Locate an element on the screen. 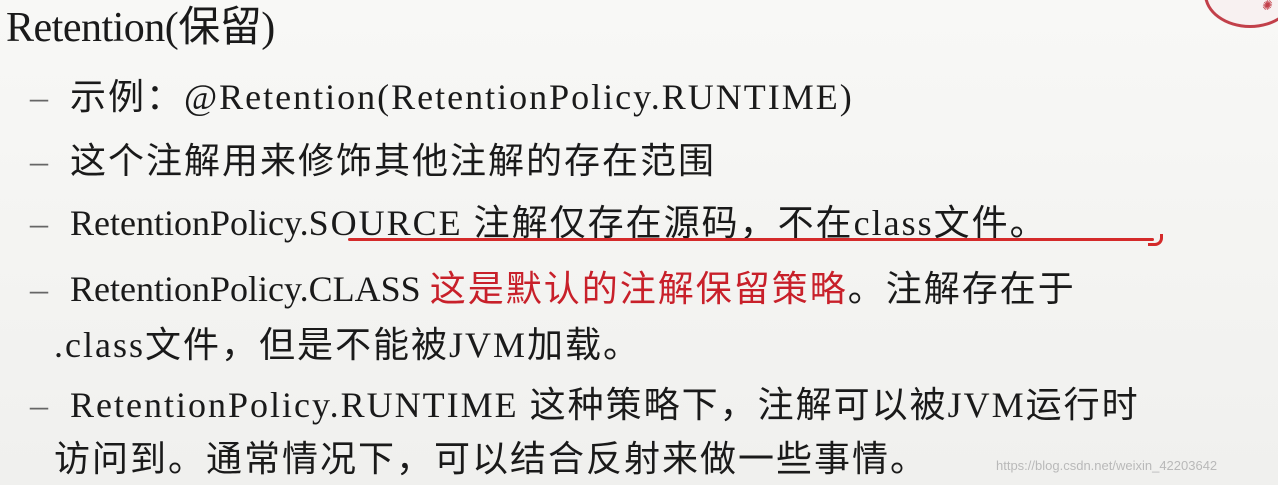  bullet-text: 访问到。通常情况下，可以结合反射来做一些事情。 is located at coordinates (491, 459).